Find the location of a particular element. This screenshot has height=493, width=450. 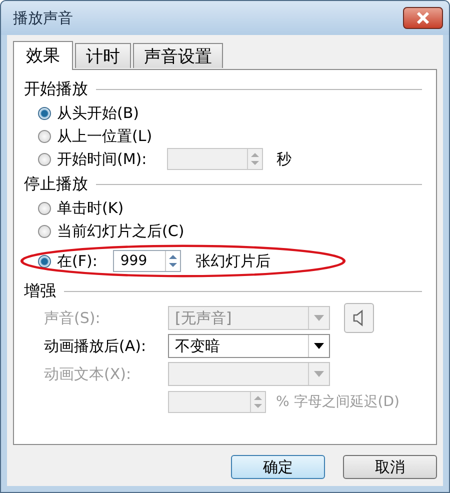

option-label: 当前幻灯片之后(C) is located at coordinates (120, 231).